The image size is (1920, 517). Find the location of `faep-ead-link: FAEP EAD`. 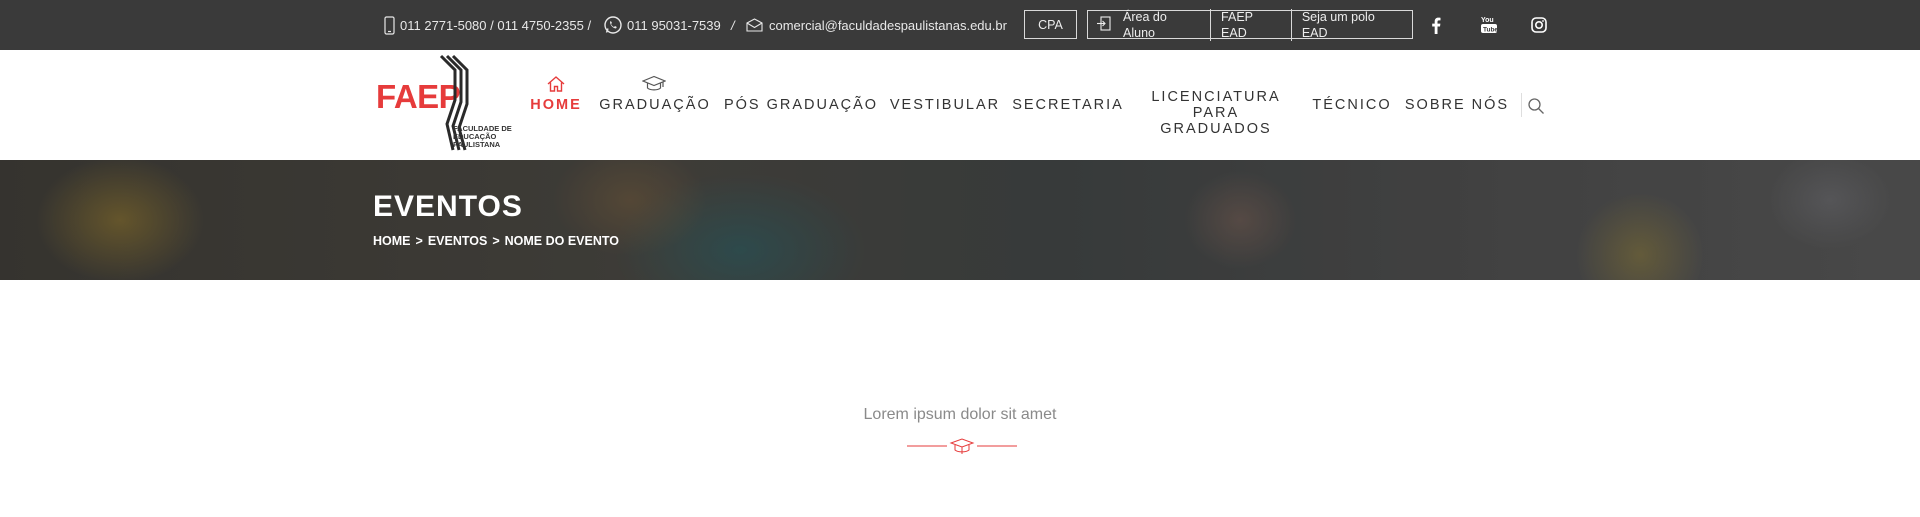

faep-ead-link: FAEP EAD is located at coordinates (1250, 24).